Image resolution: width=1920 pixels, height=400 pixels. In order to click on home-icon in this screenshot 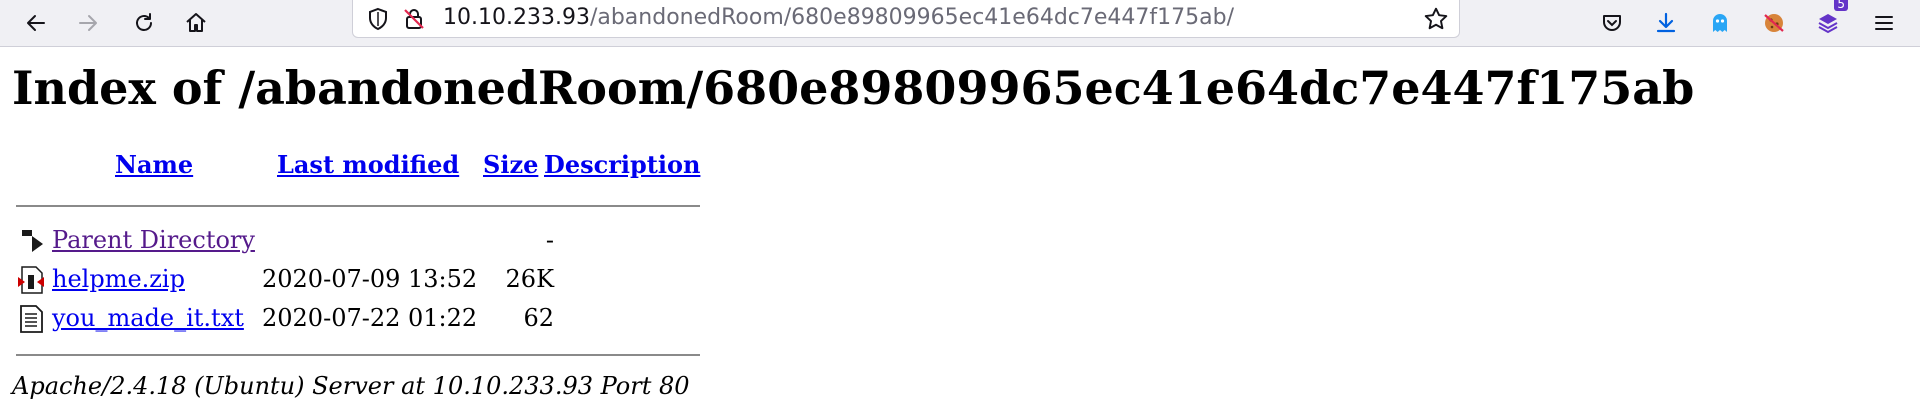, I will do `click(196, 22)`.